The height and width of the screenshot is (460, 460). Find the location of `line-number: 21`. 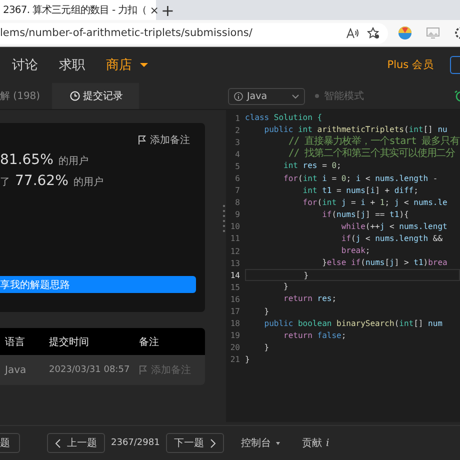

line-number: 21 is located at coordinates (235, 359).